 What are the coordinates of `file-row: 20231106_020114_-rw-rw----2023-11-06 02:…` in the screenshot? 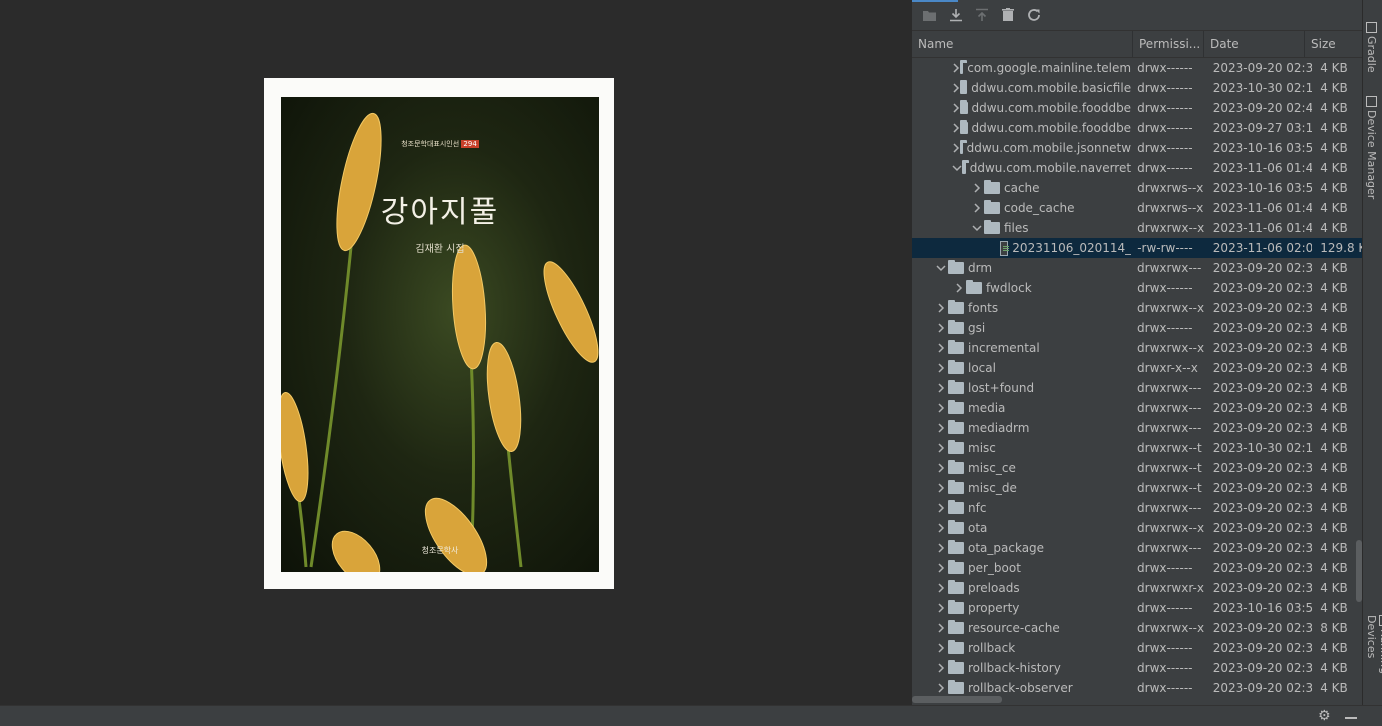 It's located at (1137, 248).